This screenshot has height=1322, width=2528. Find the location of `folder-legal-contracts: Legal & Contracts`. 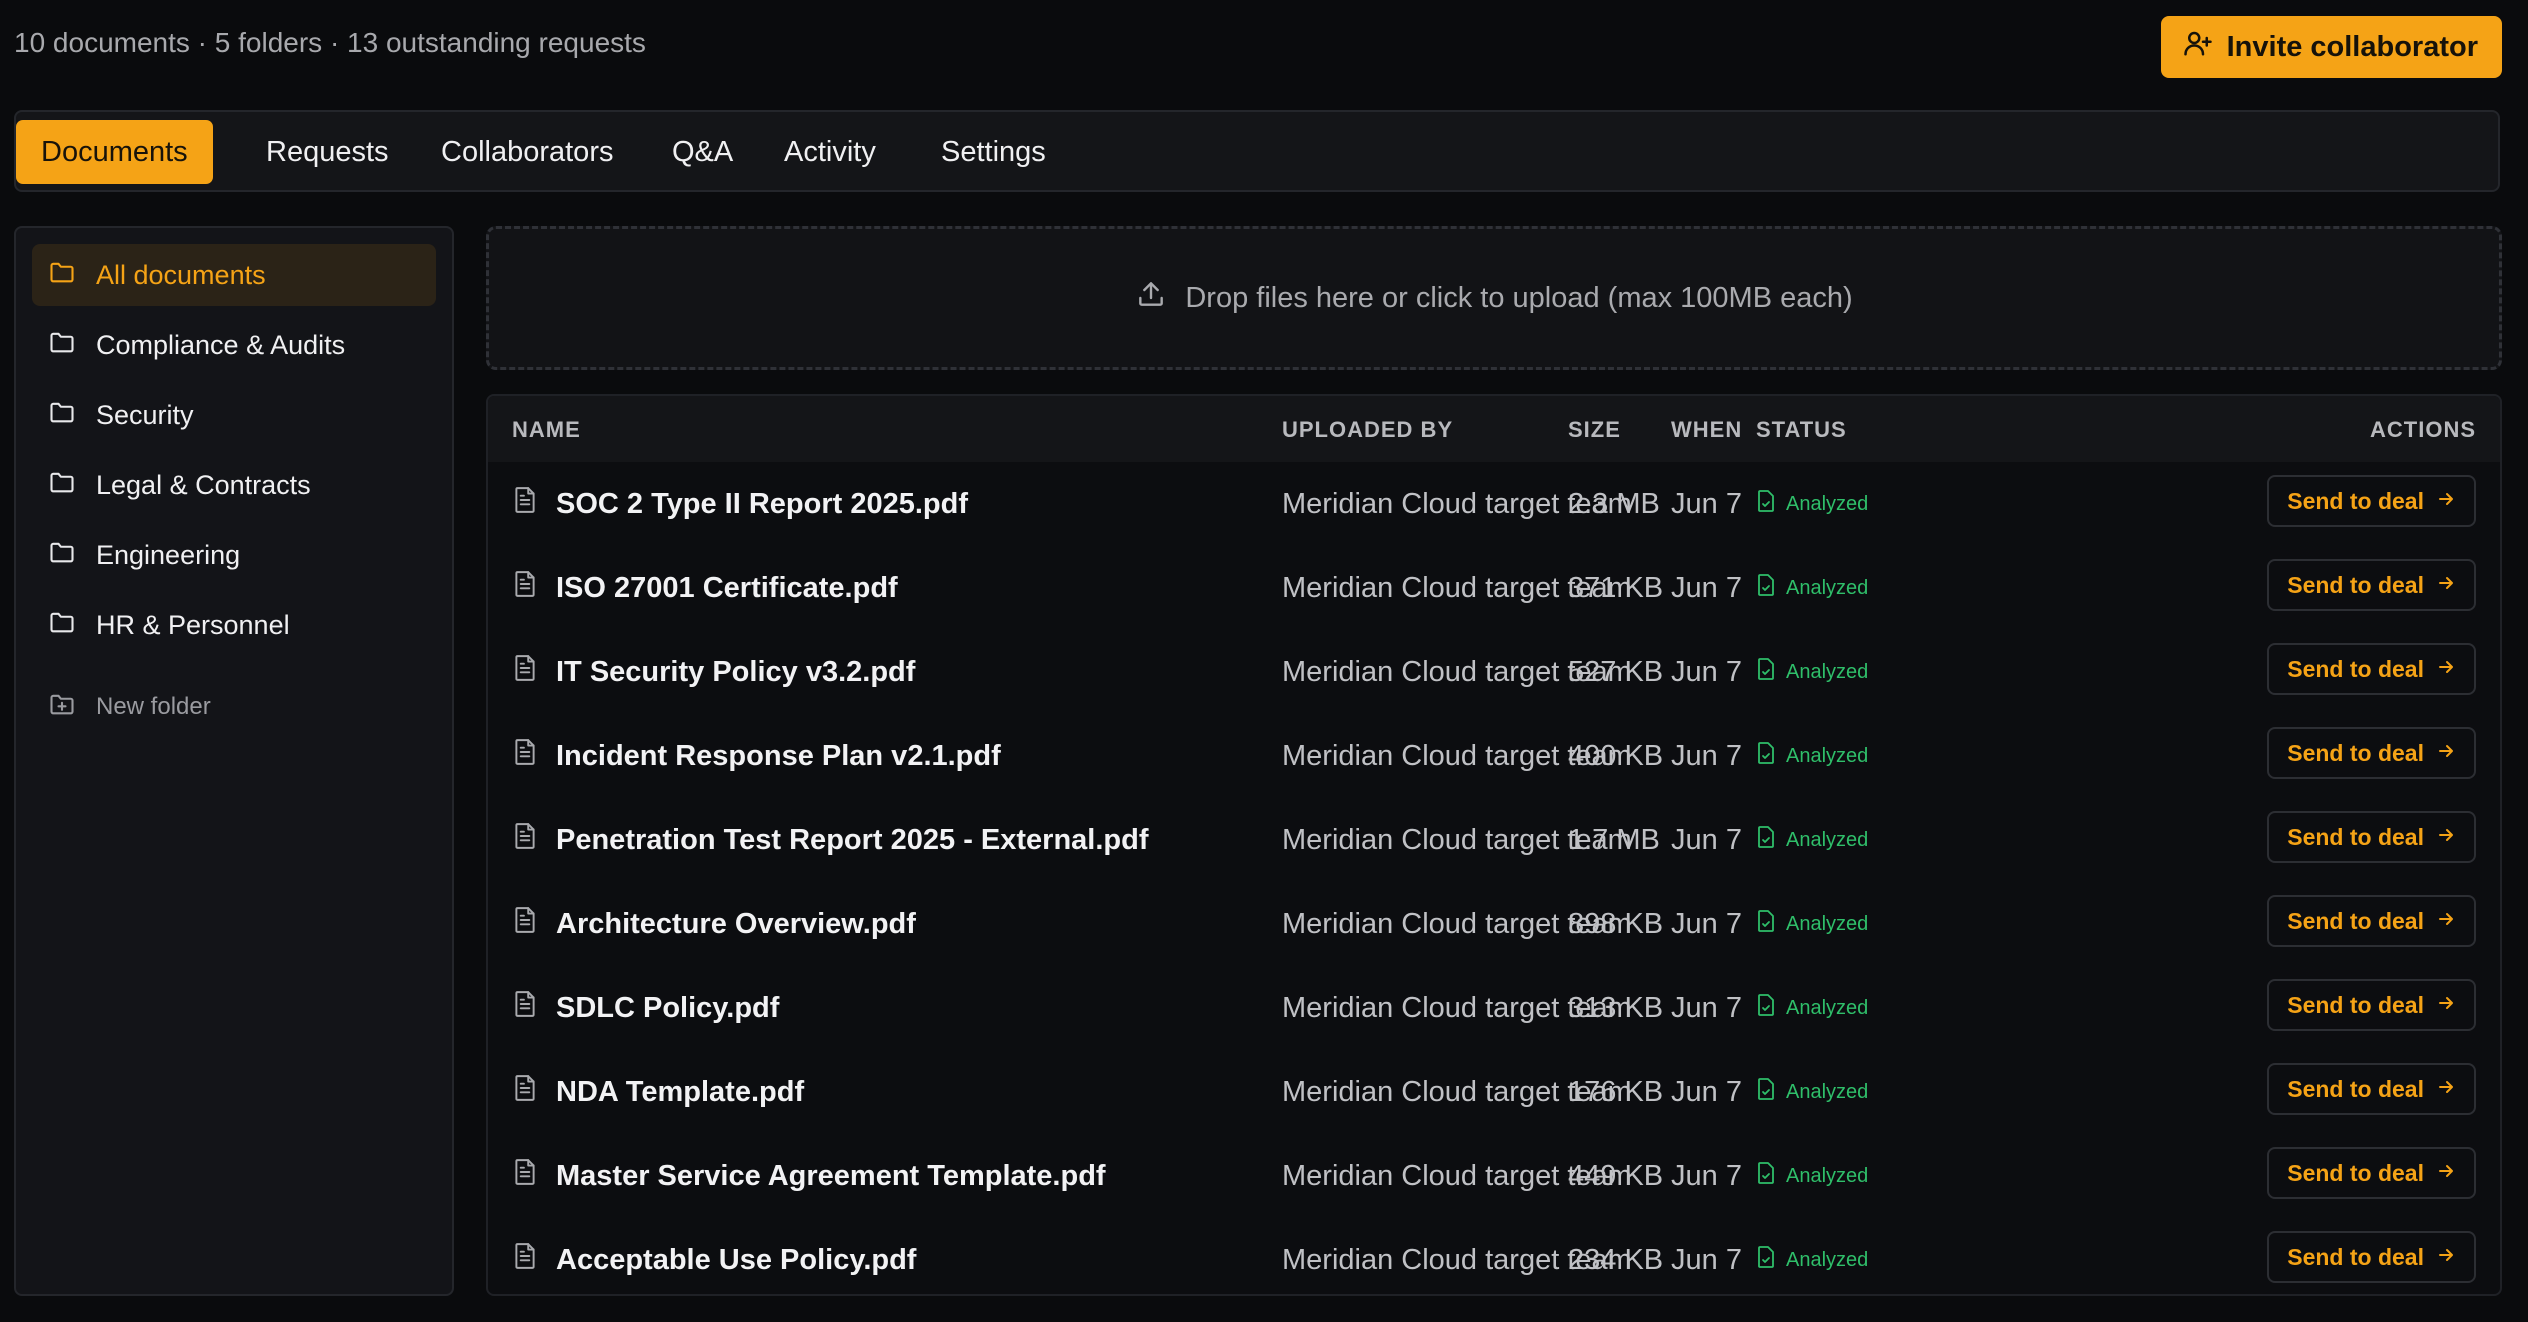

folder-legal-contracts: Legal & Contracts is located at coordinates (234, 485).